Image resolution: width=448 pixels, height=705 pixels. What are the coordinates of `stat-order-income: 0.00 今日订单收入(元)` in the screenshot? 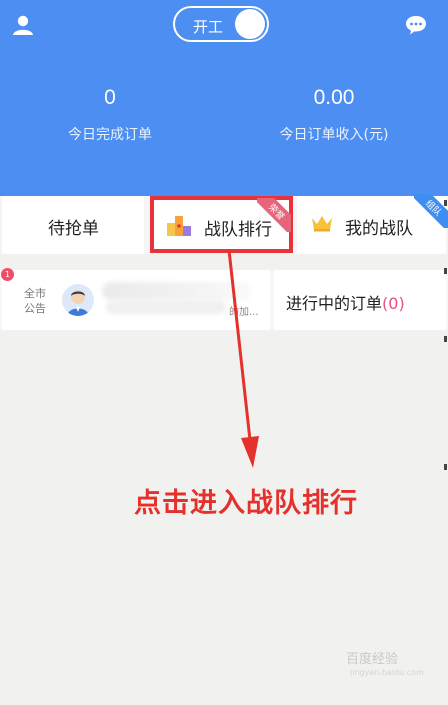 It's located at (334, 115).